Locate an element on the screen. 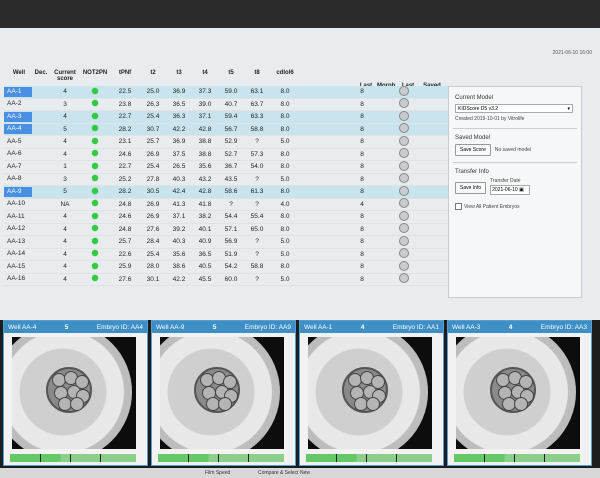  time-cell-t8: 54.0 is located at coordinates (257, 167).